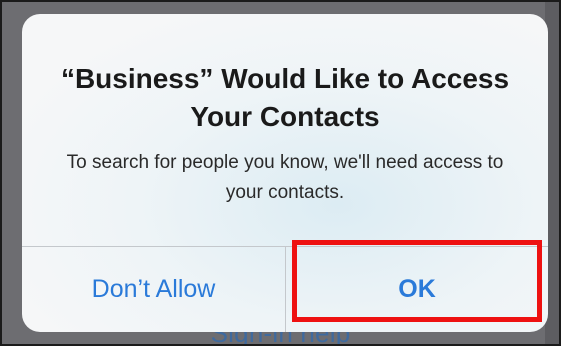 The image size is (561, 346). I want to click on dont-allow-button: Don’t Allow, so click(153, 289).